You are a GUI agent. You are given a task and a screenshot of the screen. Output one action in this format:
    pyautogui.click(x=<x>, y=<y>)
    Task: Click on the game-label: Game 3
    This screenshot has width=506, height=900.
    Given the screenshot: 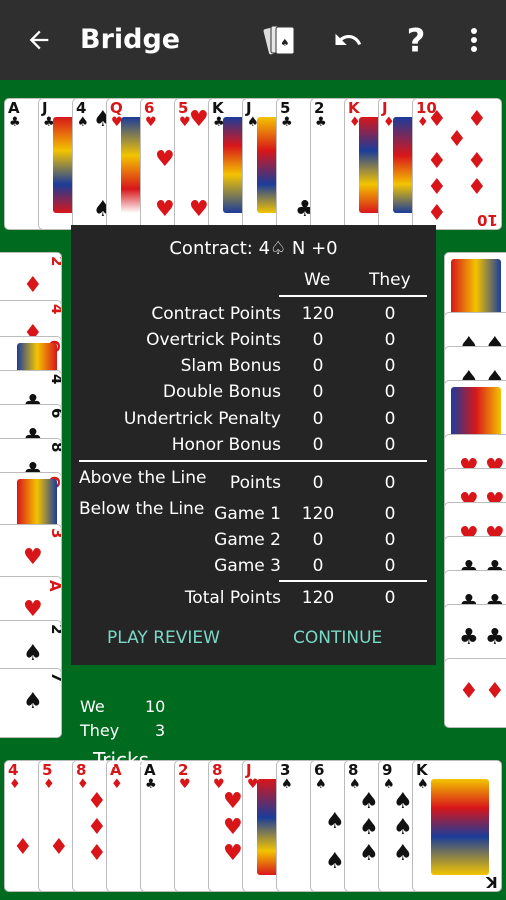 What is the action you would take?
    pyautogui.click(x=247, y=566)
    